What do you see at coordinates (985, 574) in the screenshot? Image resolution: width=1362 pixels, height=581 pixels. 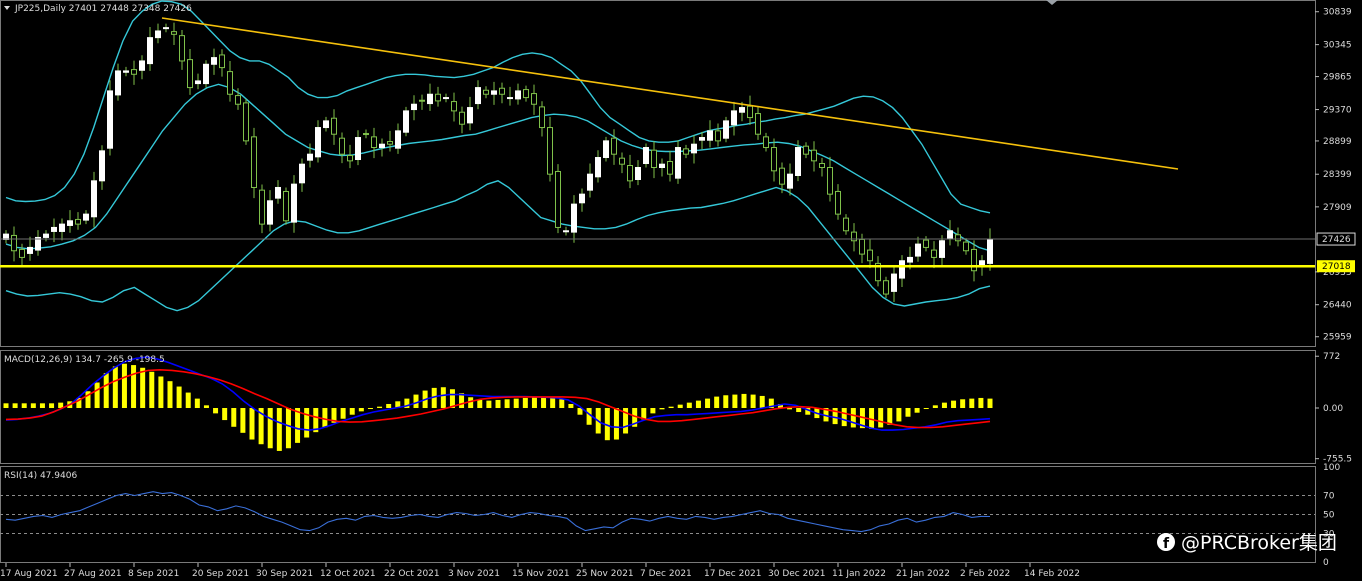 I see `date-tick-label: 2 Feb 2022` at bounding box center [985, 574].